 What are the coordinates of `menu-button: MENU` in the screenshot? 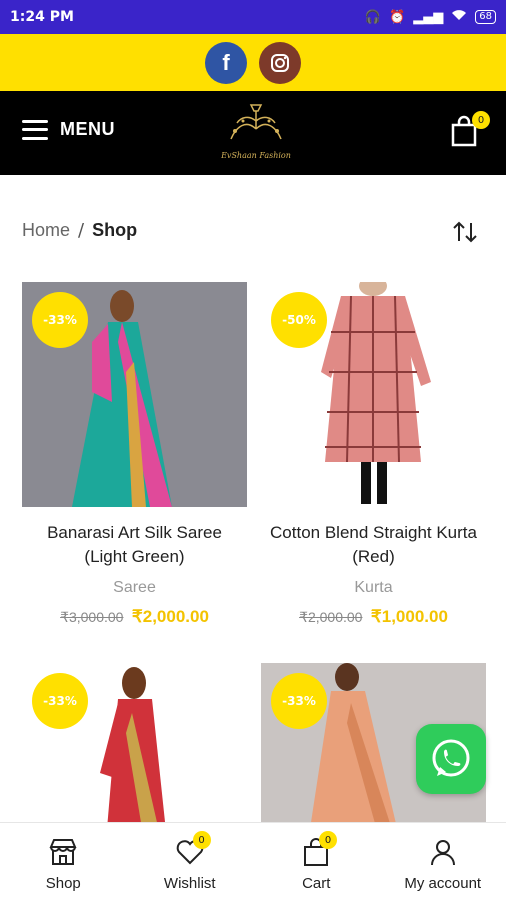 It's located at (68, 129).